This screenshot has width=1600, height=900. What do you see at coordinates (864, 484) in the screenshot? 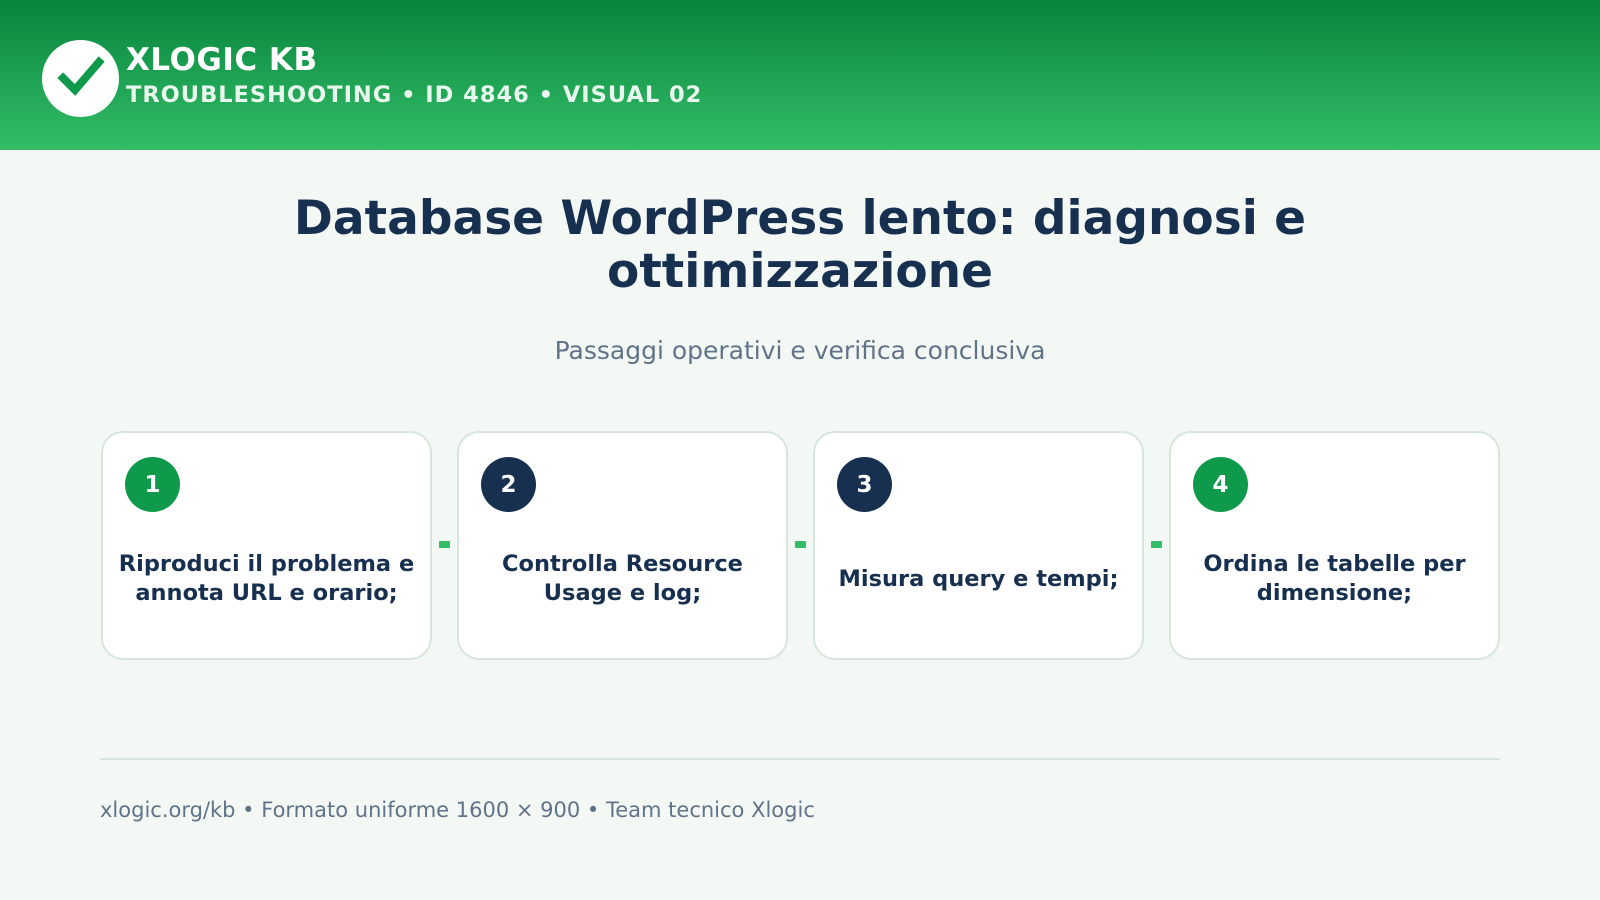
I see `step-number-badge: 3` at bounding box center [864, 484].